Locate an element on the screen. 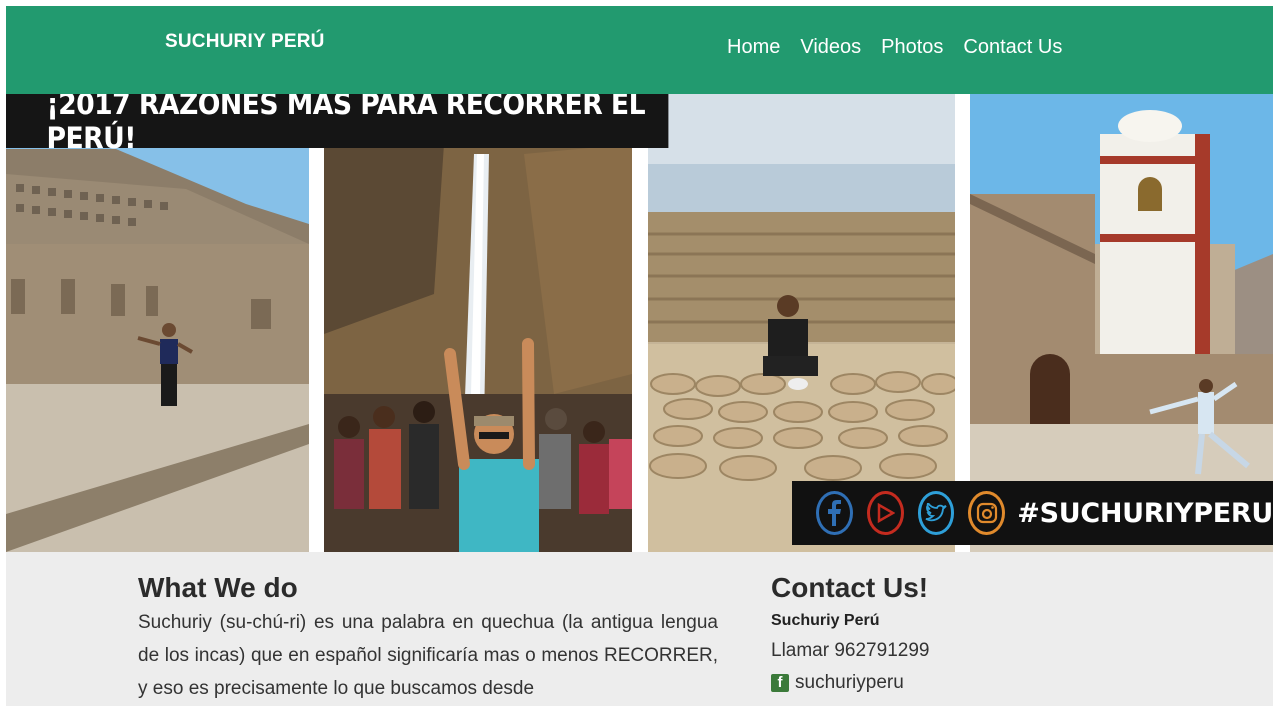 This screenshot has height=720, width=1280. what-we-do-title: What We do is located at coordinates (218, 587).